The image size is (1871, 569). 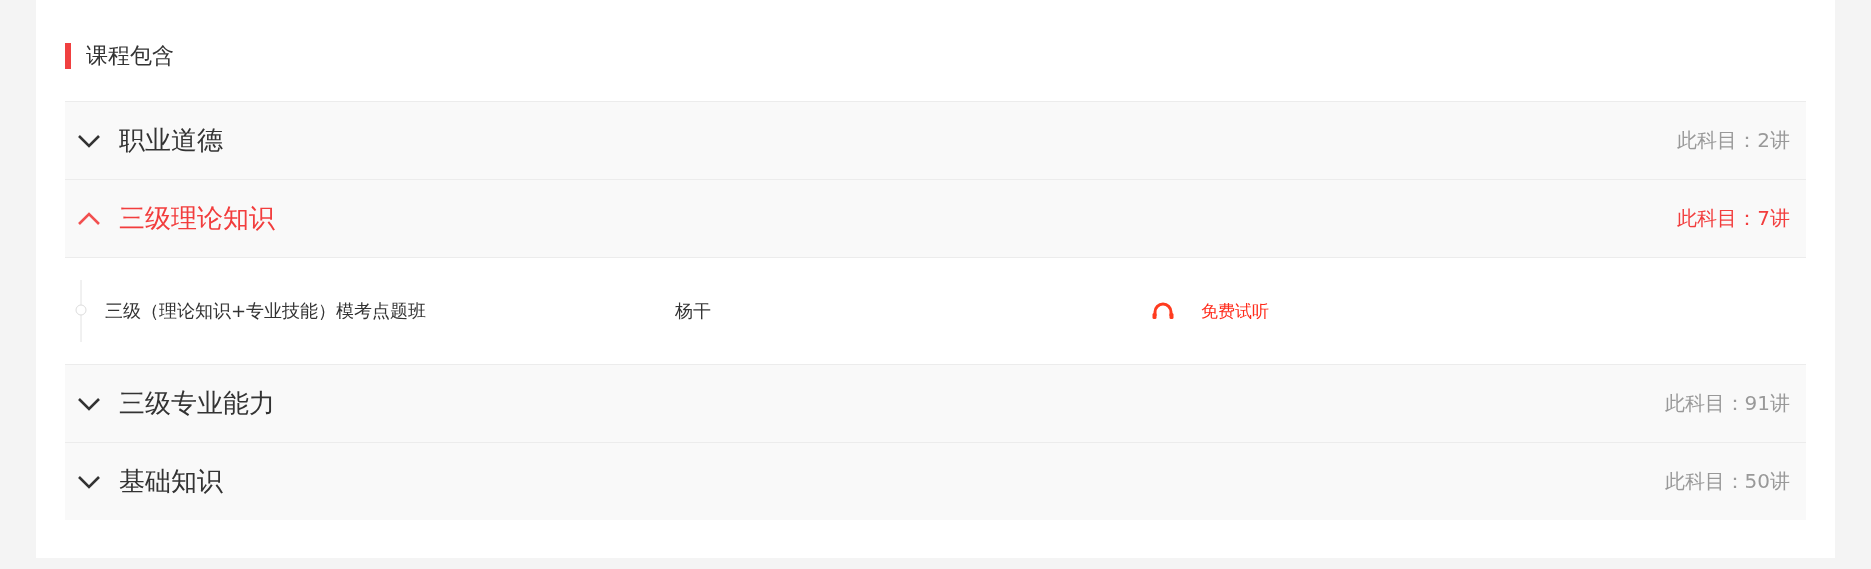 What do you see at coordinates (81, 311) in the screenshot?
I see `timeline-line` at bounding box center [81, 311].